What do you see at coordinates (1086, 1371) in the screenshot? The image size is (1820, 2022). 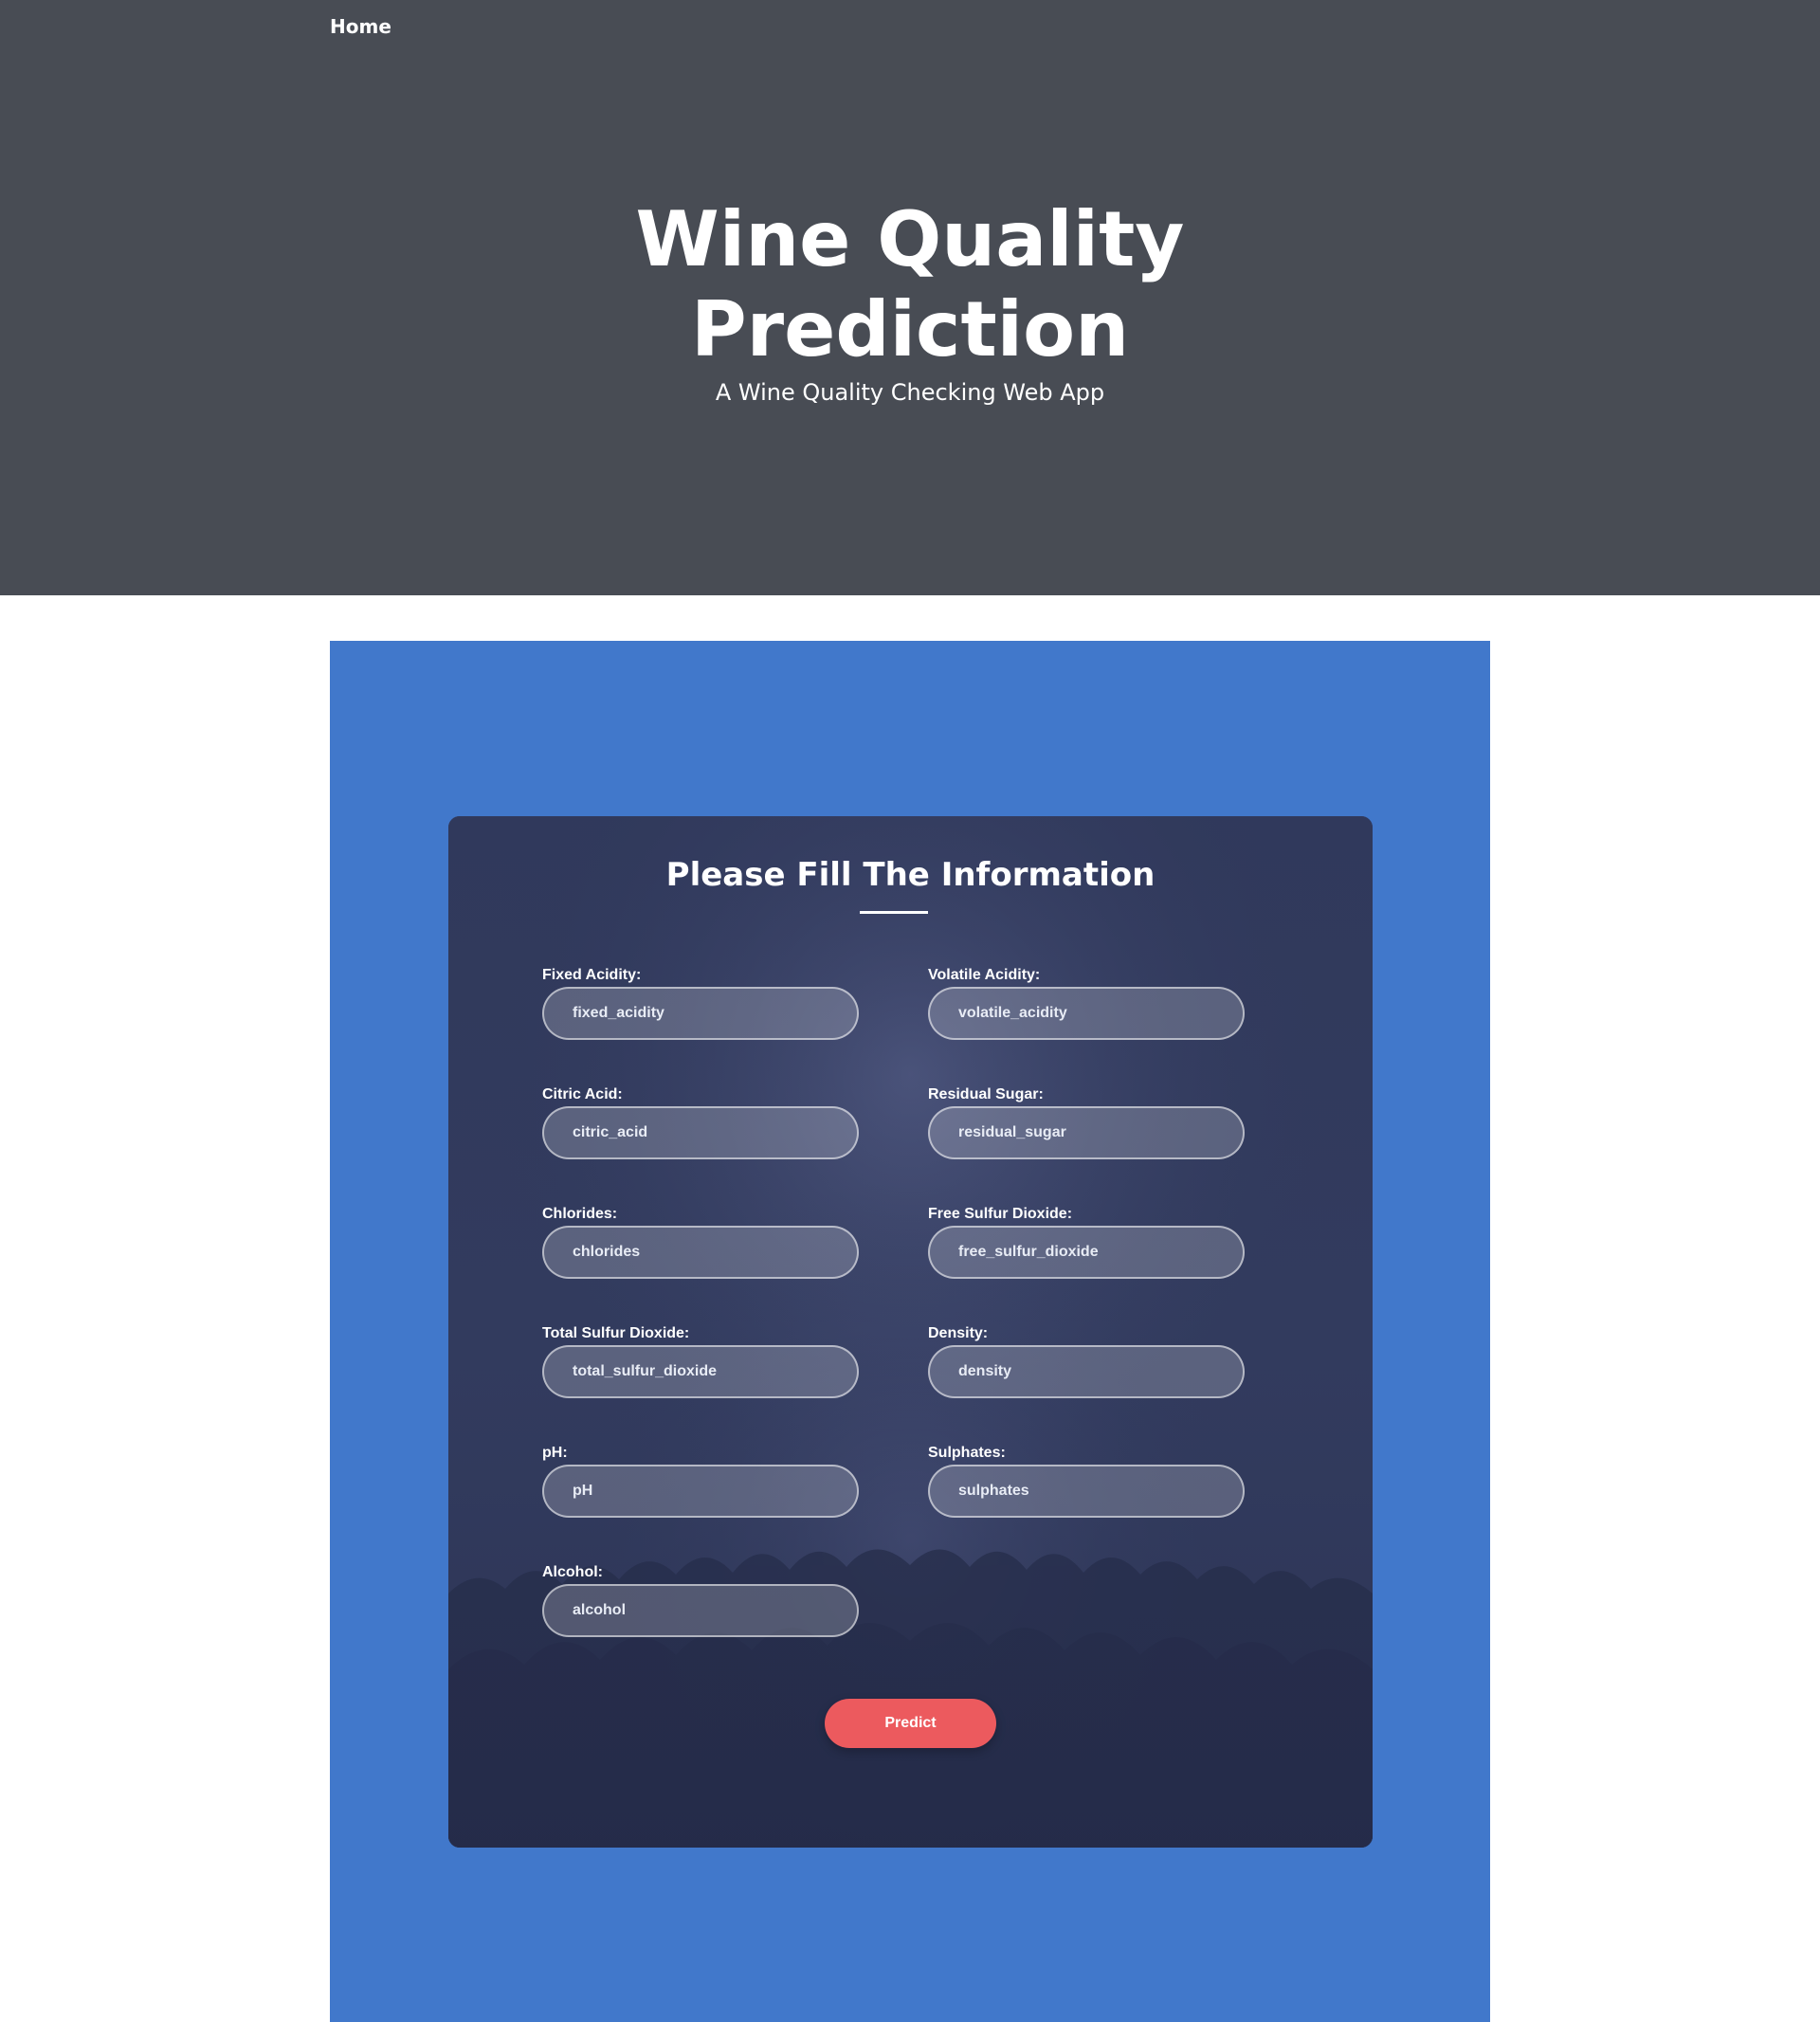 I see `density-input` at bounding box center [1086, 1371].